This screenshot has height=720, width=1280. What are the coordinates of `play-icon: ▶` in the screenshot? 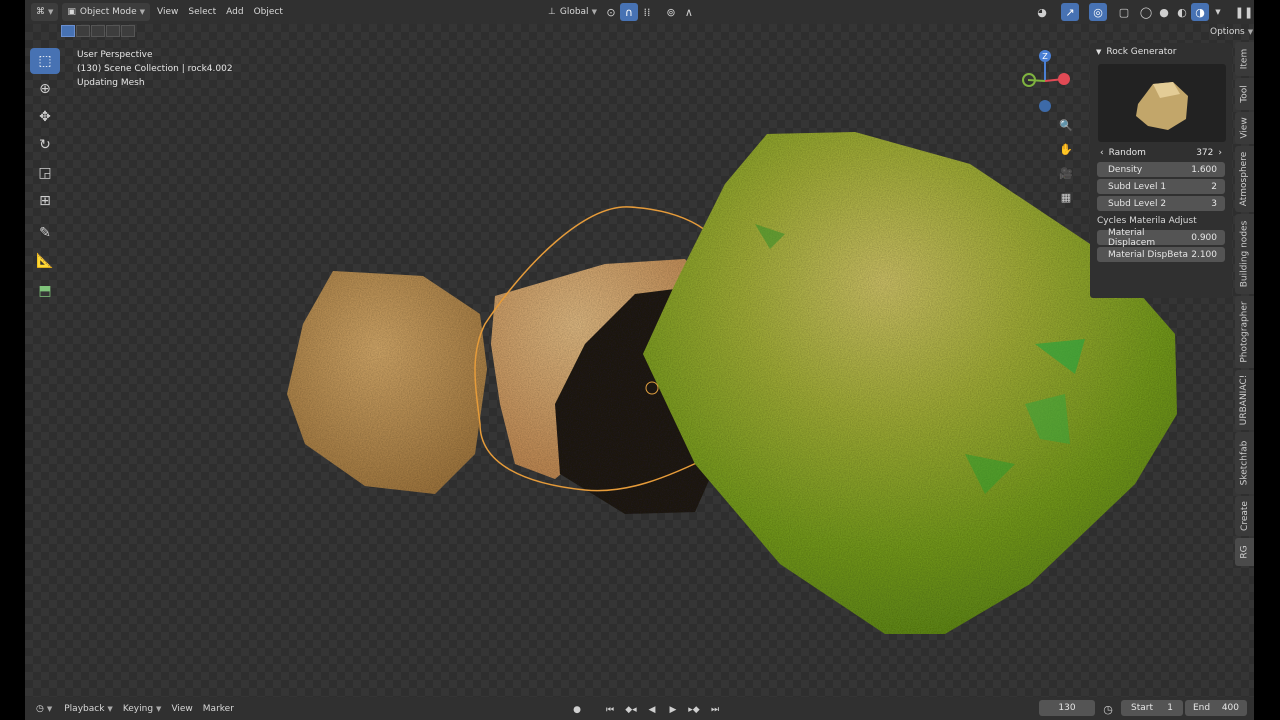 It's located at (673, 710).